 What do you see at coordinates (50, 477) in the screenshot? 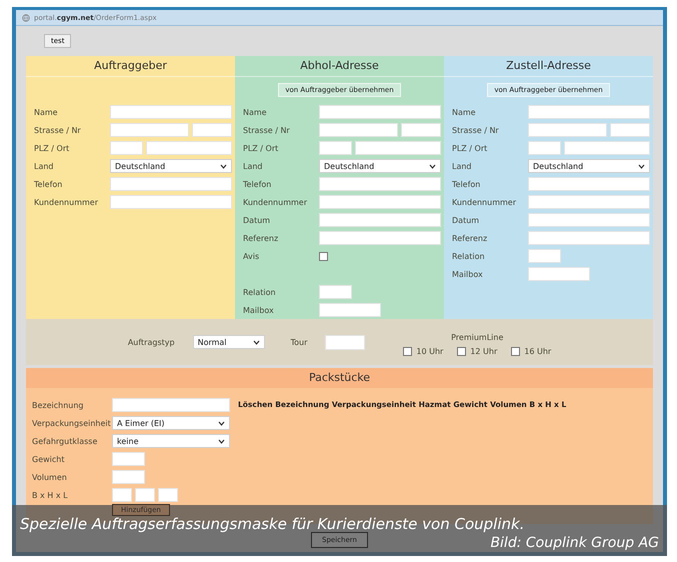
I see `field-label: Volumen` at bounding box center [50, 477].